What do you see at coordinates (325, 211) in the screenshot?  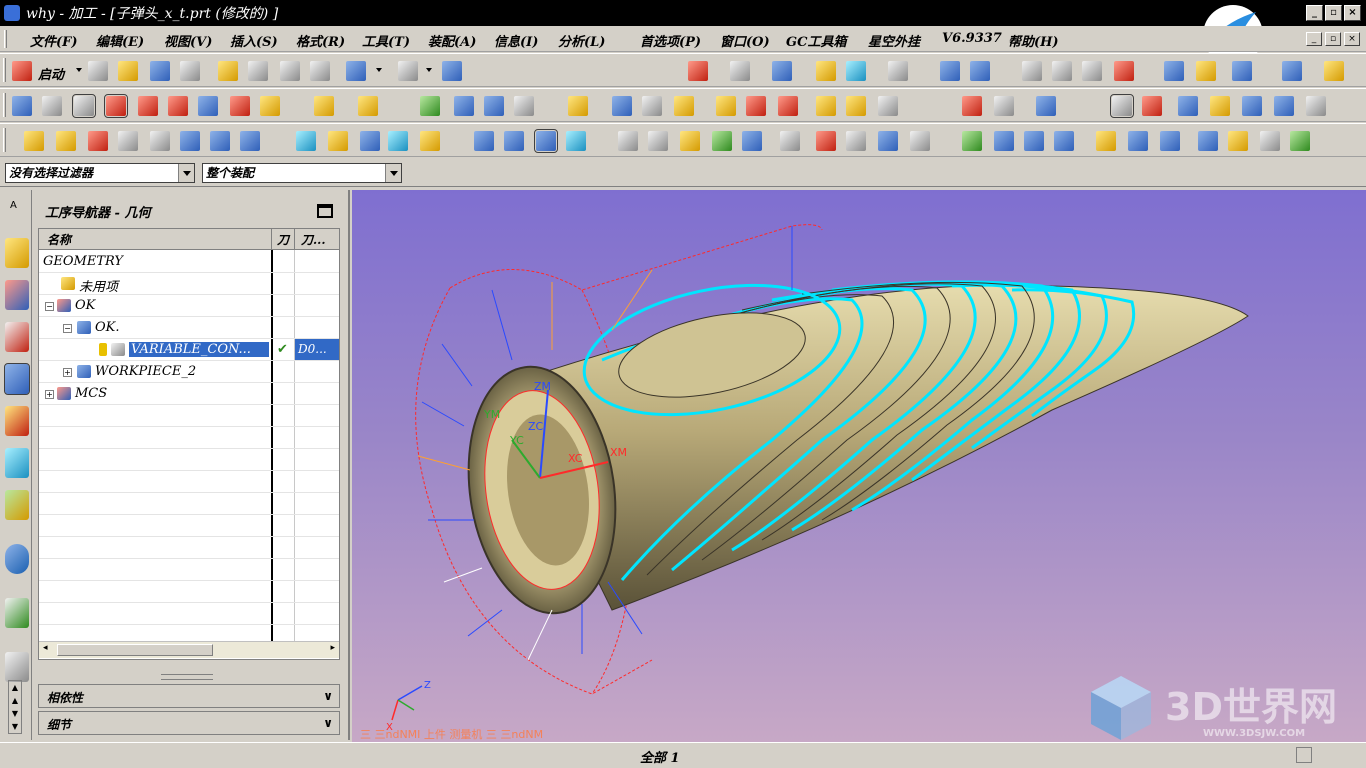 I see `maximize-icon` at bounding box center [325, 211].